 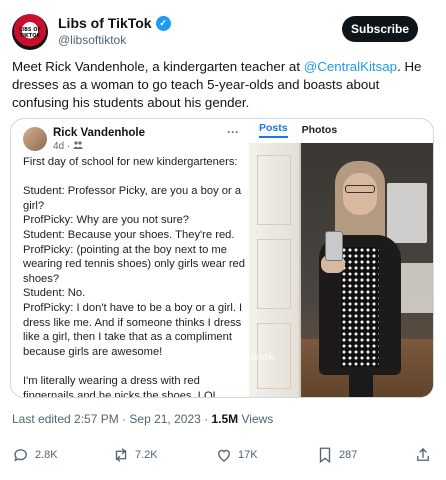 I want to click on facebook-tabs: Posts Photos, so click(x=341, y=130).